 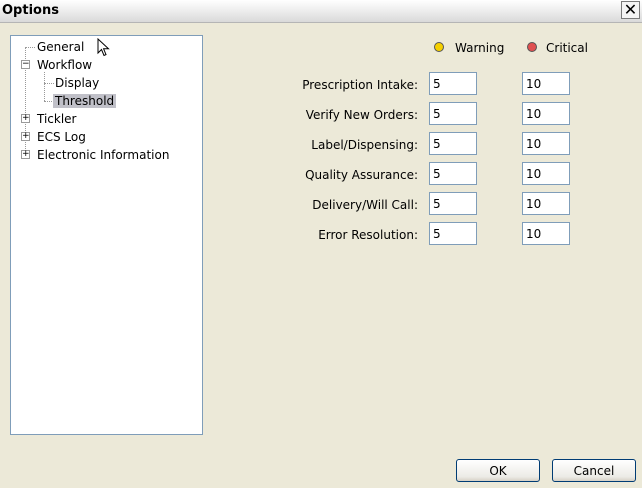 What do you see at coordinates (546, 233) in the screenshot?
I see `error-resolution-critical-input` at bounding box center [546, 233].